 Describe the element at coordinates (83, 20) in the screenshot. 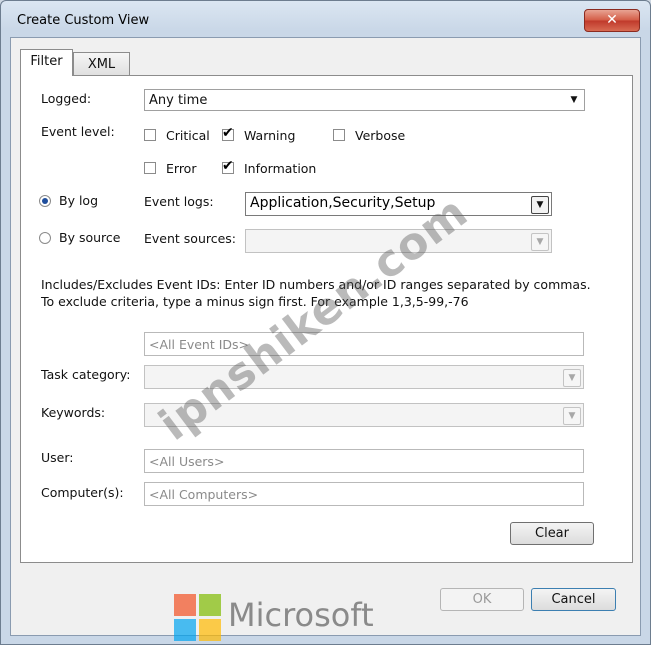

I see `window-title: Create Custom View` at that location.